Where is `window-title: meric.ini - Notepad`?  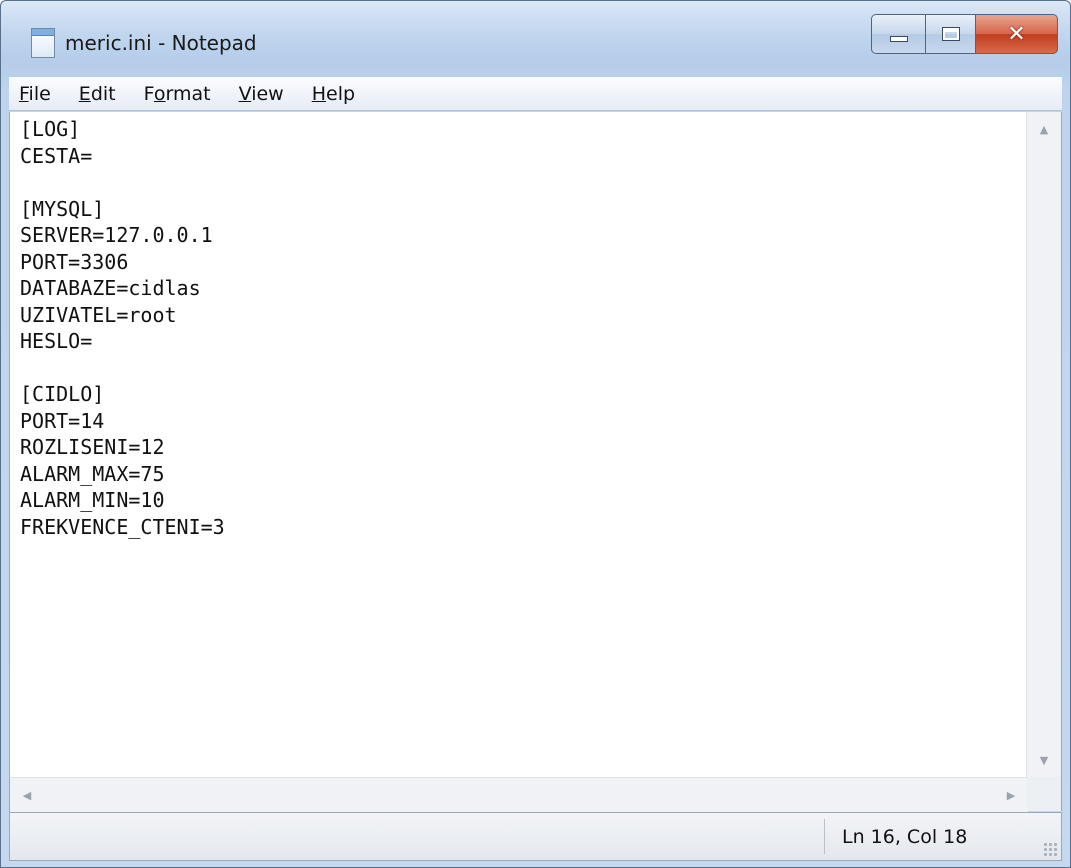 window-title: meric.ini - Notepad is located at coordinates (161, 43).